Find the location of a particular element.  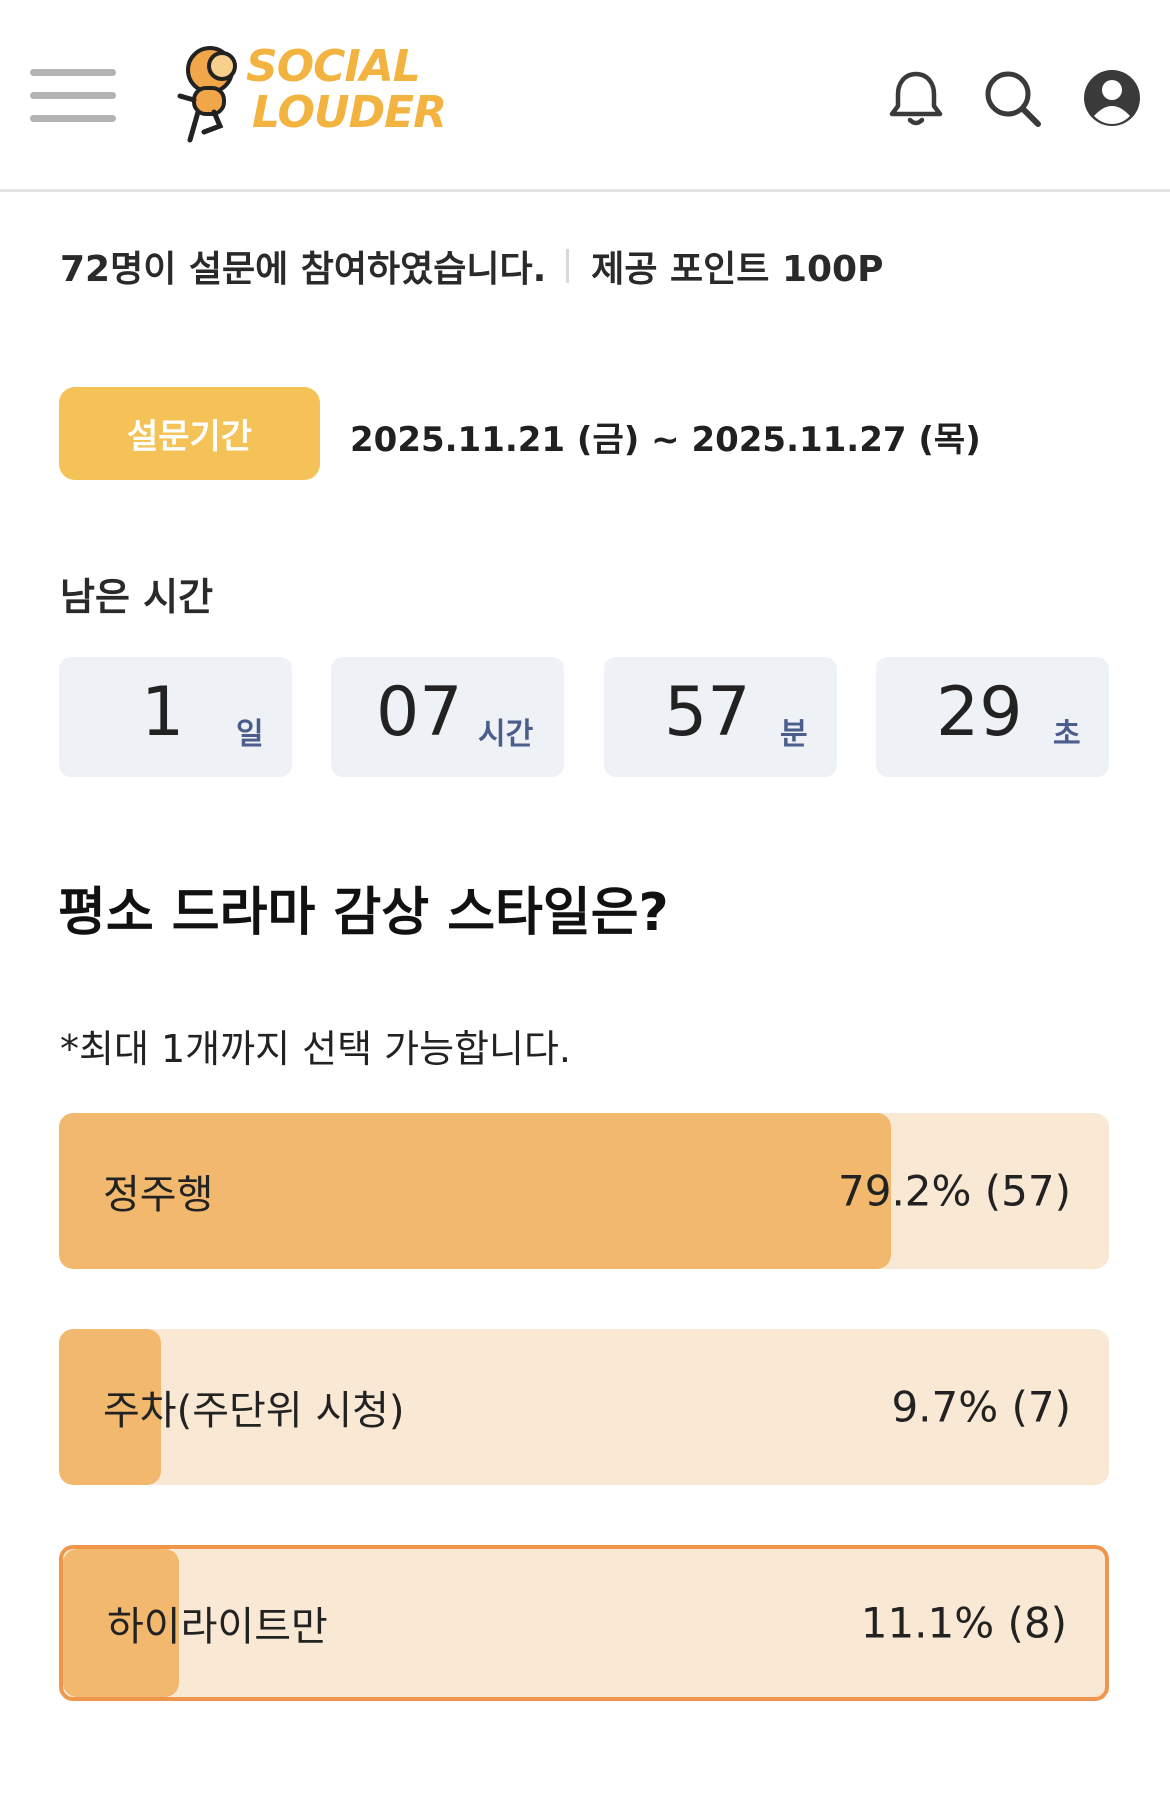

points-text: 제공 포인트 100P is located at coordinates (737, 269).